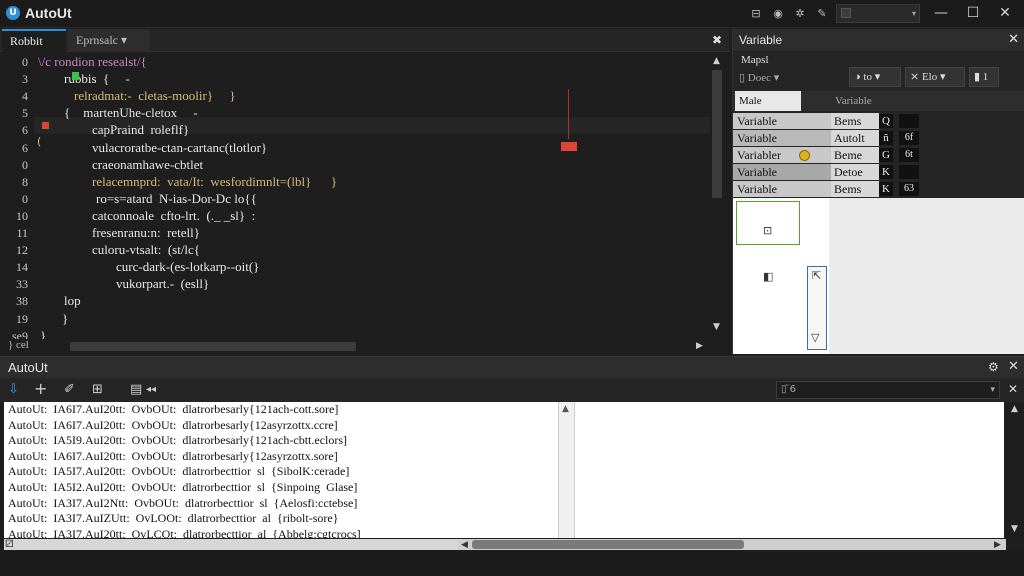 This screenshot has width=1024, height=576. I want to click on tab-eprnsalc: Eprnsalc ▾, so click(109, 40).